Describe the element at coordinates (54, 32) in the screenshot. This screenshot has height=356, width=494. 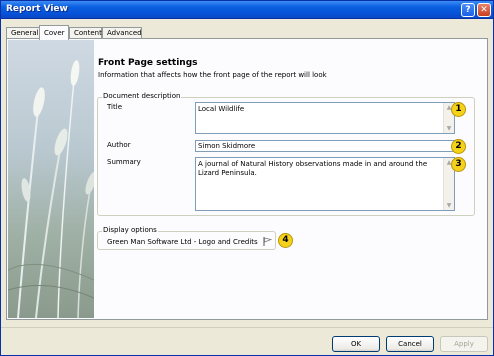
I see `tab-cover: Cover` at that location.